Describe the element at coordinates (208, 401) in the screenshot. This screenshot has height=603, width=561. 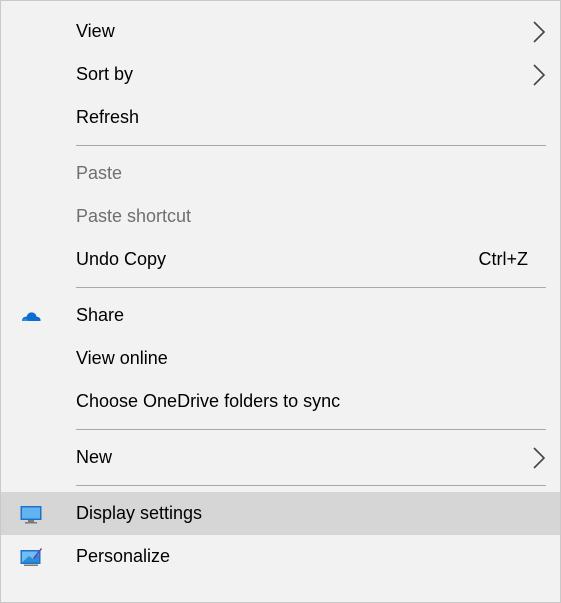
I see `menu-item-label: Choose OneDrive folders to sync` at that location.